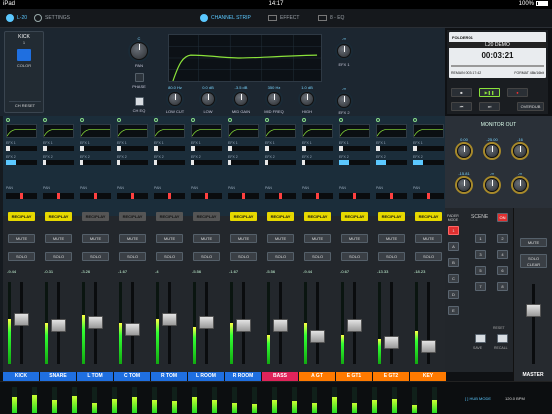  What do you see at coordinates (461, 106) in the screenshot?
I see `rewind-button: ⏮` at bounding box center [461, 106].